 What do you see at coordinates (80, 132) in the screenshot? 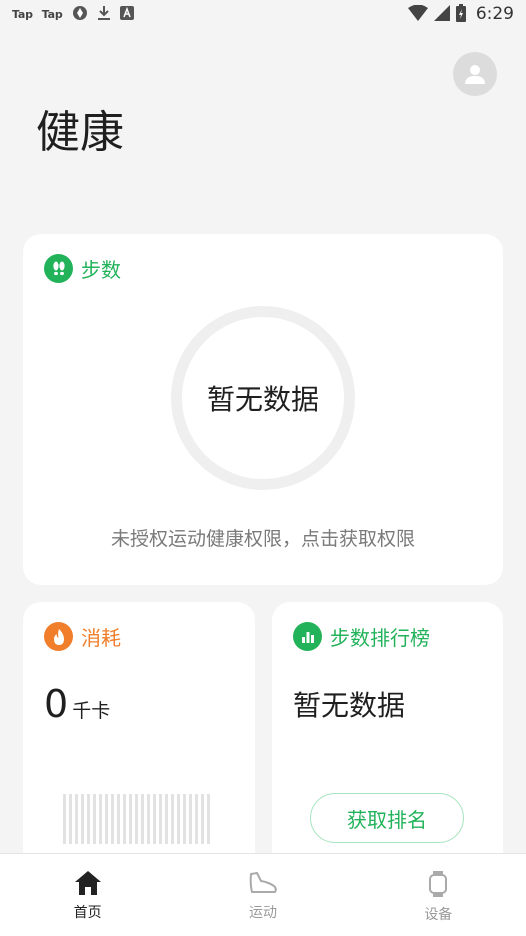
I see `page-title: 健康` at bounding box center [80, 132].